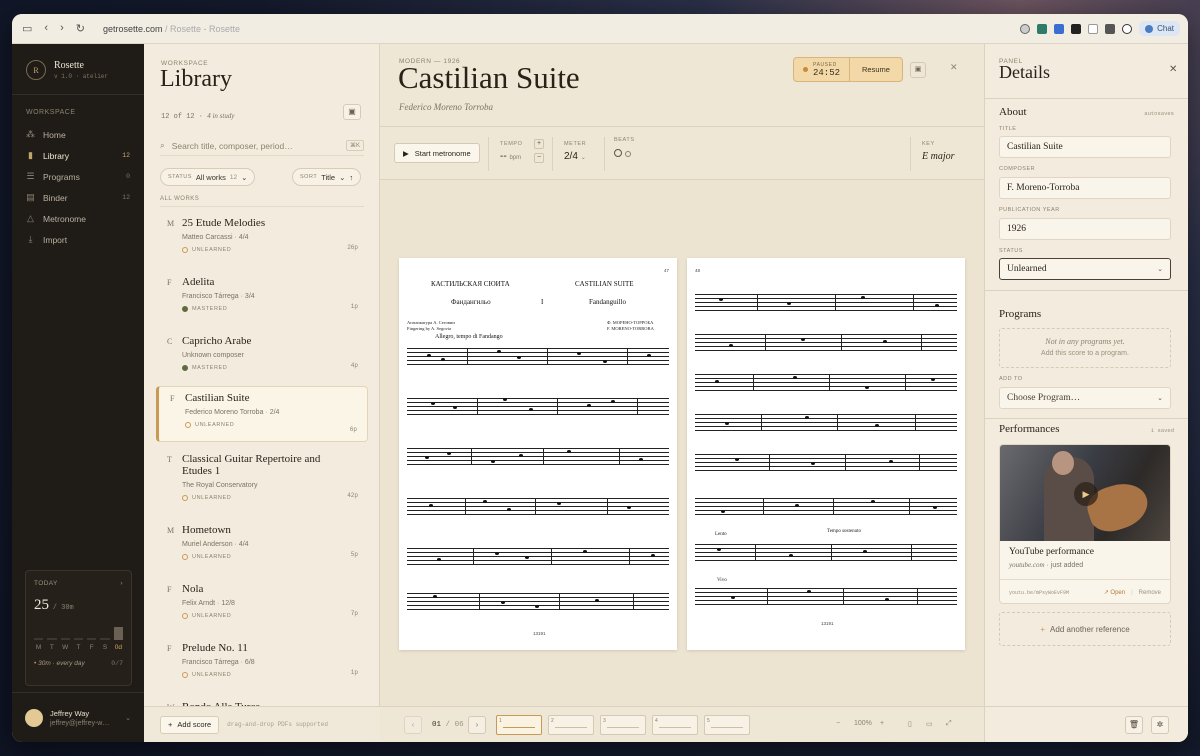  Describe the element at coordinates (1160, 398) in the screenshot. I see `chevron-down-icon: ⌄` at that location.